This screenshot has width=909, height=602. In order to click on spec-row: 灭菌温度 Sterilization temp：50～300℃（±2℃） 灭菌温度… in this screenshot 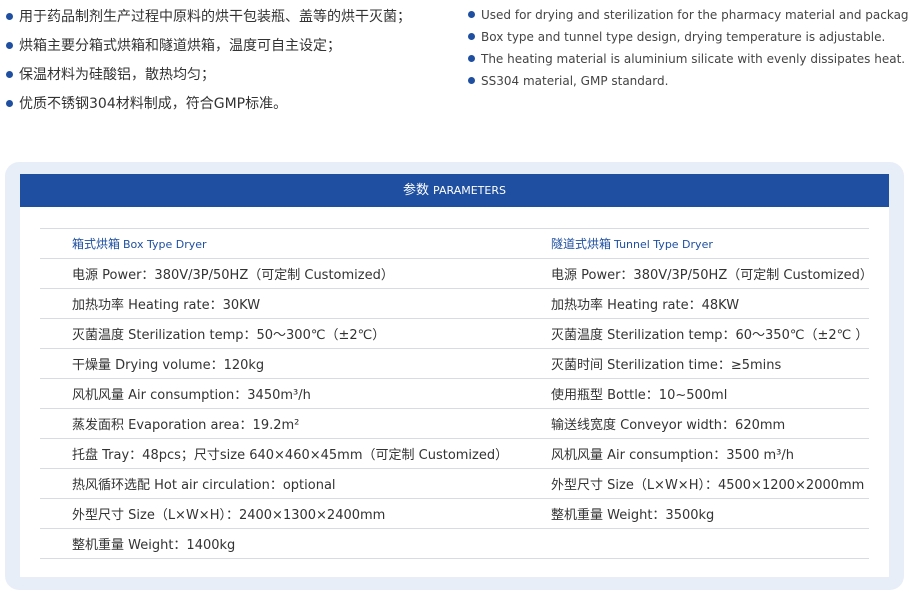, I will do `click(454, 333)`.